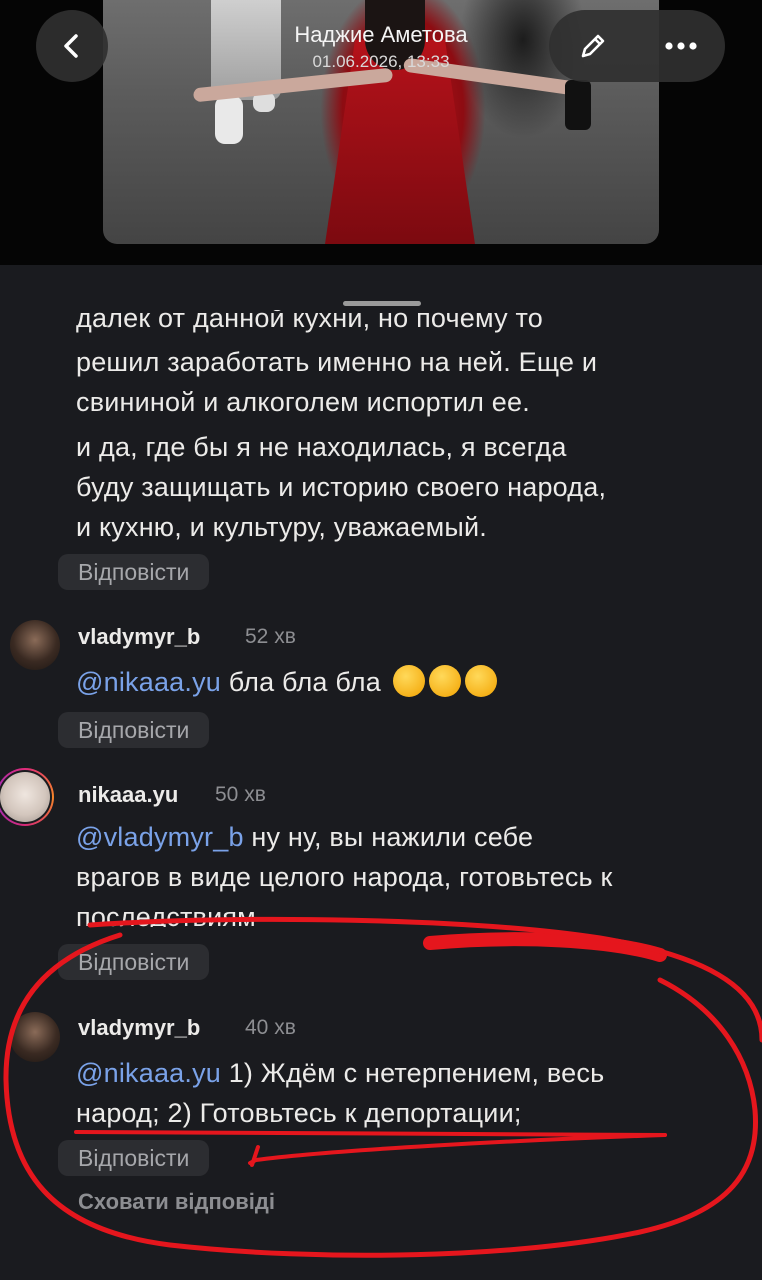  I want to click on comment-text-line: далек от данной кухни, но почему то, so click(309, 321).